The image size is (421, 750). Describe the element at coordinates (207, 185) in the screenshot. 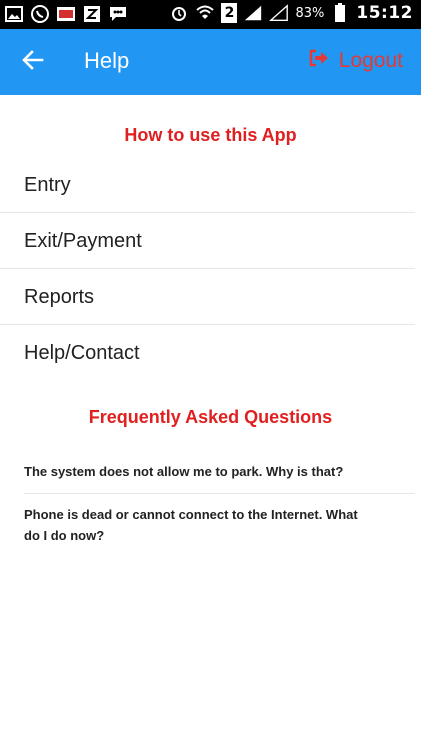

I see `menu-item-entry: Entry` at that location.